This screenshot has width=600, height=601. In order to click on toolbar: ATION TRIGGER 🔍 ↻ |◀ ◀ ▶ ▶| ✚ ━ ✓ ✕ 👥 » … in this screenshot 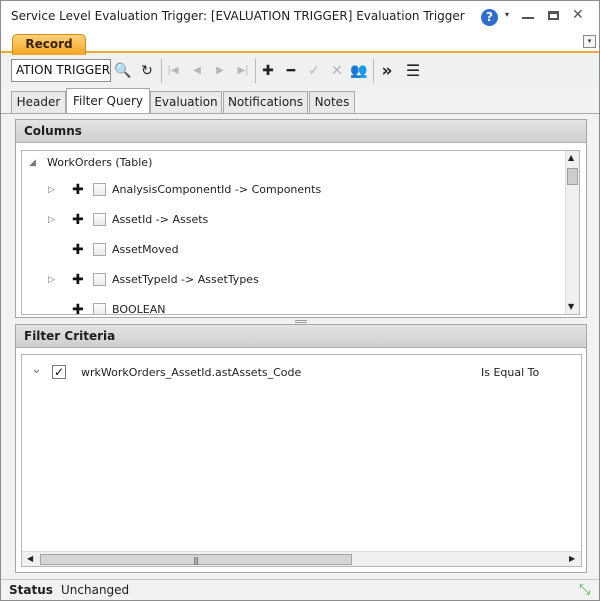, I will do `click(300, 71)`.